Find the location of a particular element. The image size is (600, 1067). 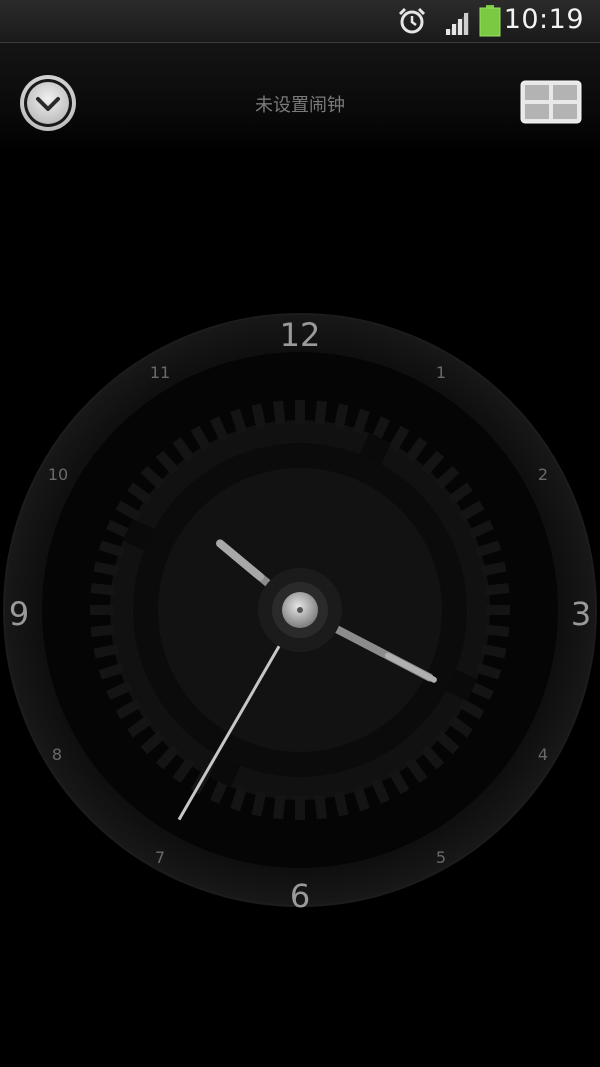

numeral-1: 1 is located at coordinates (441, 372).